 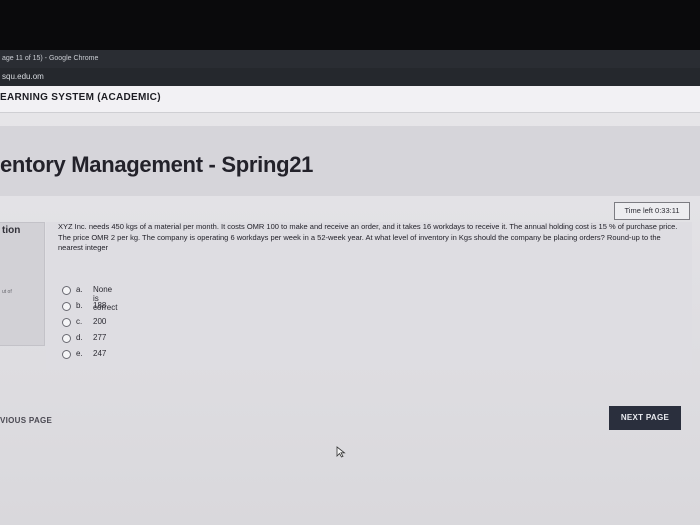 I want to click on question-label: tion, so click(x=11, y=230).